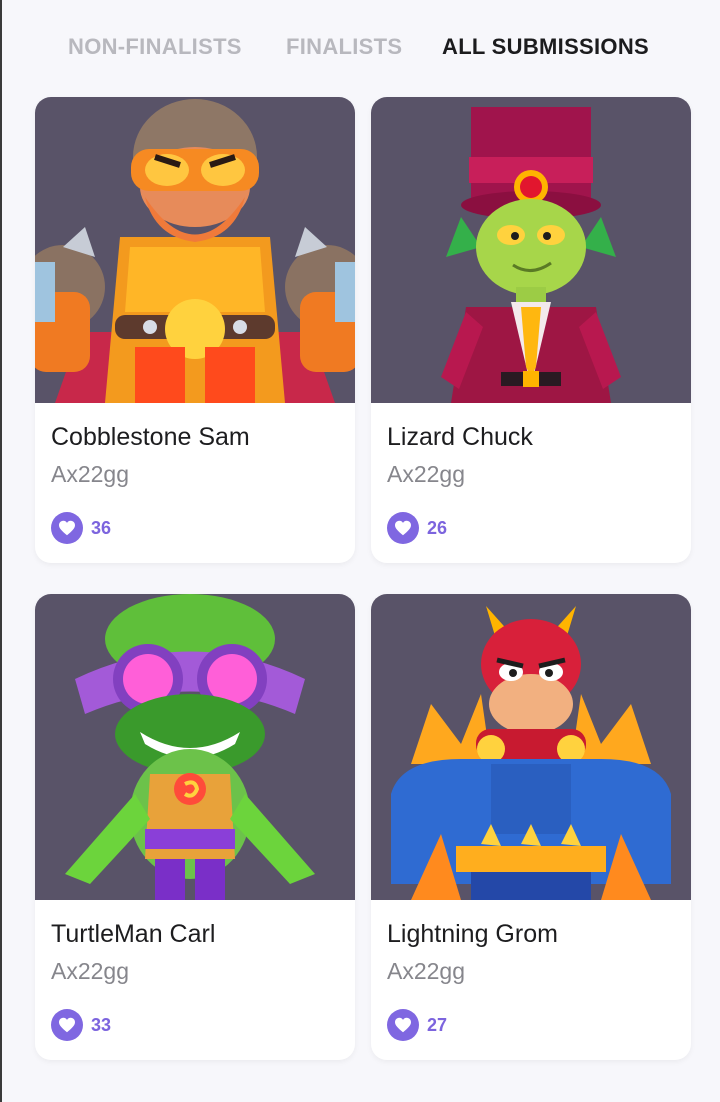 Image resolution: width=720 pixels, height=1102 pixels. I want to click on tab-all-submissions: ALL SUBMISSIONS, so click(545, 47).